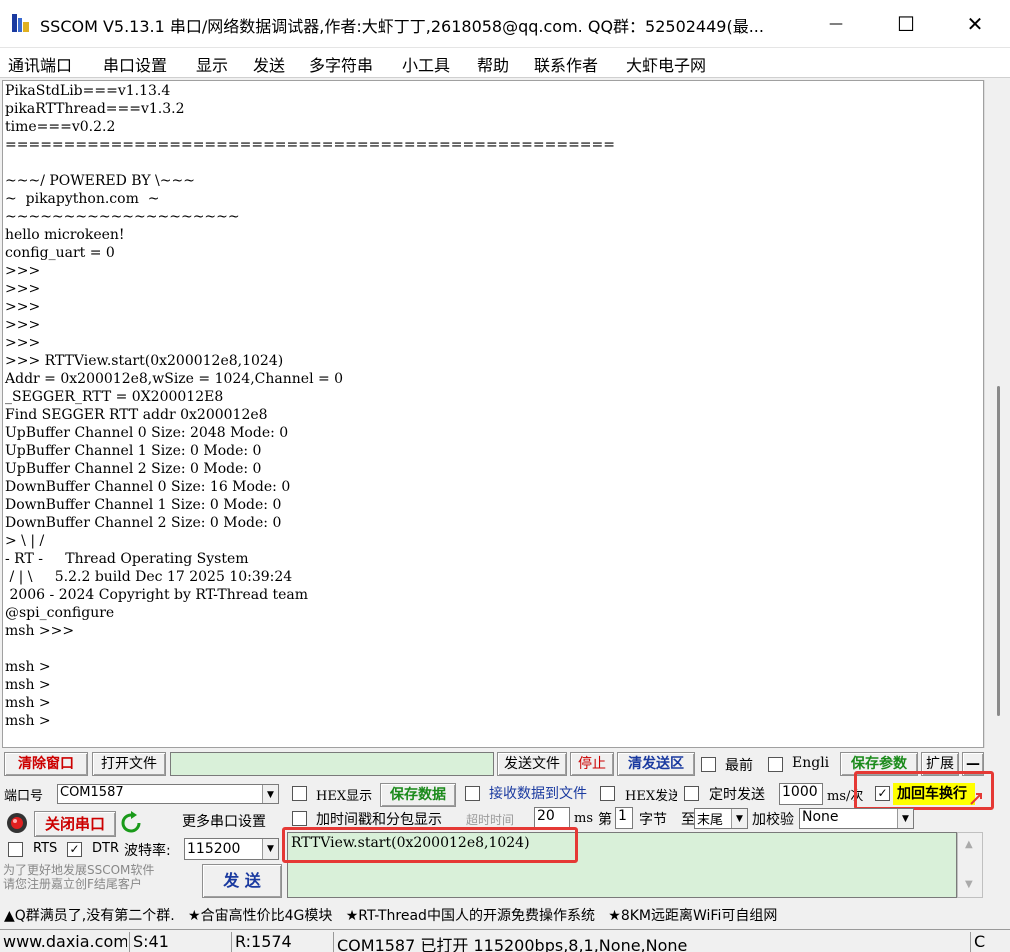 This screenshot has width=1010, height=952. I want to click on save-data-button: 保存数据, so click(418, 795).